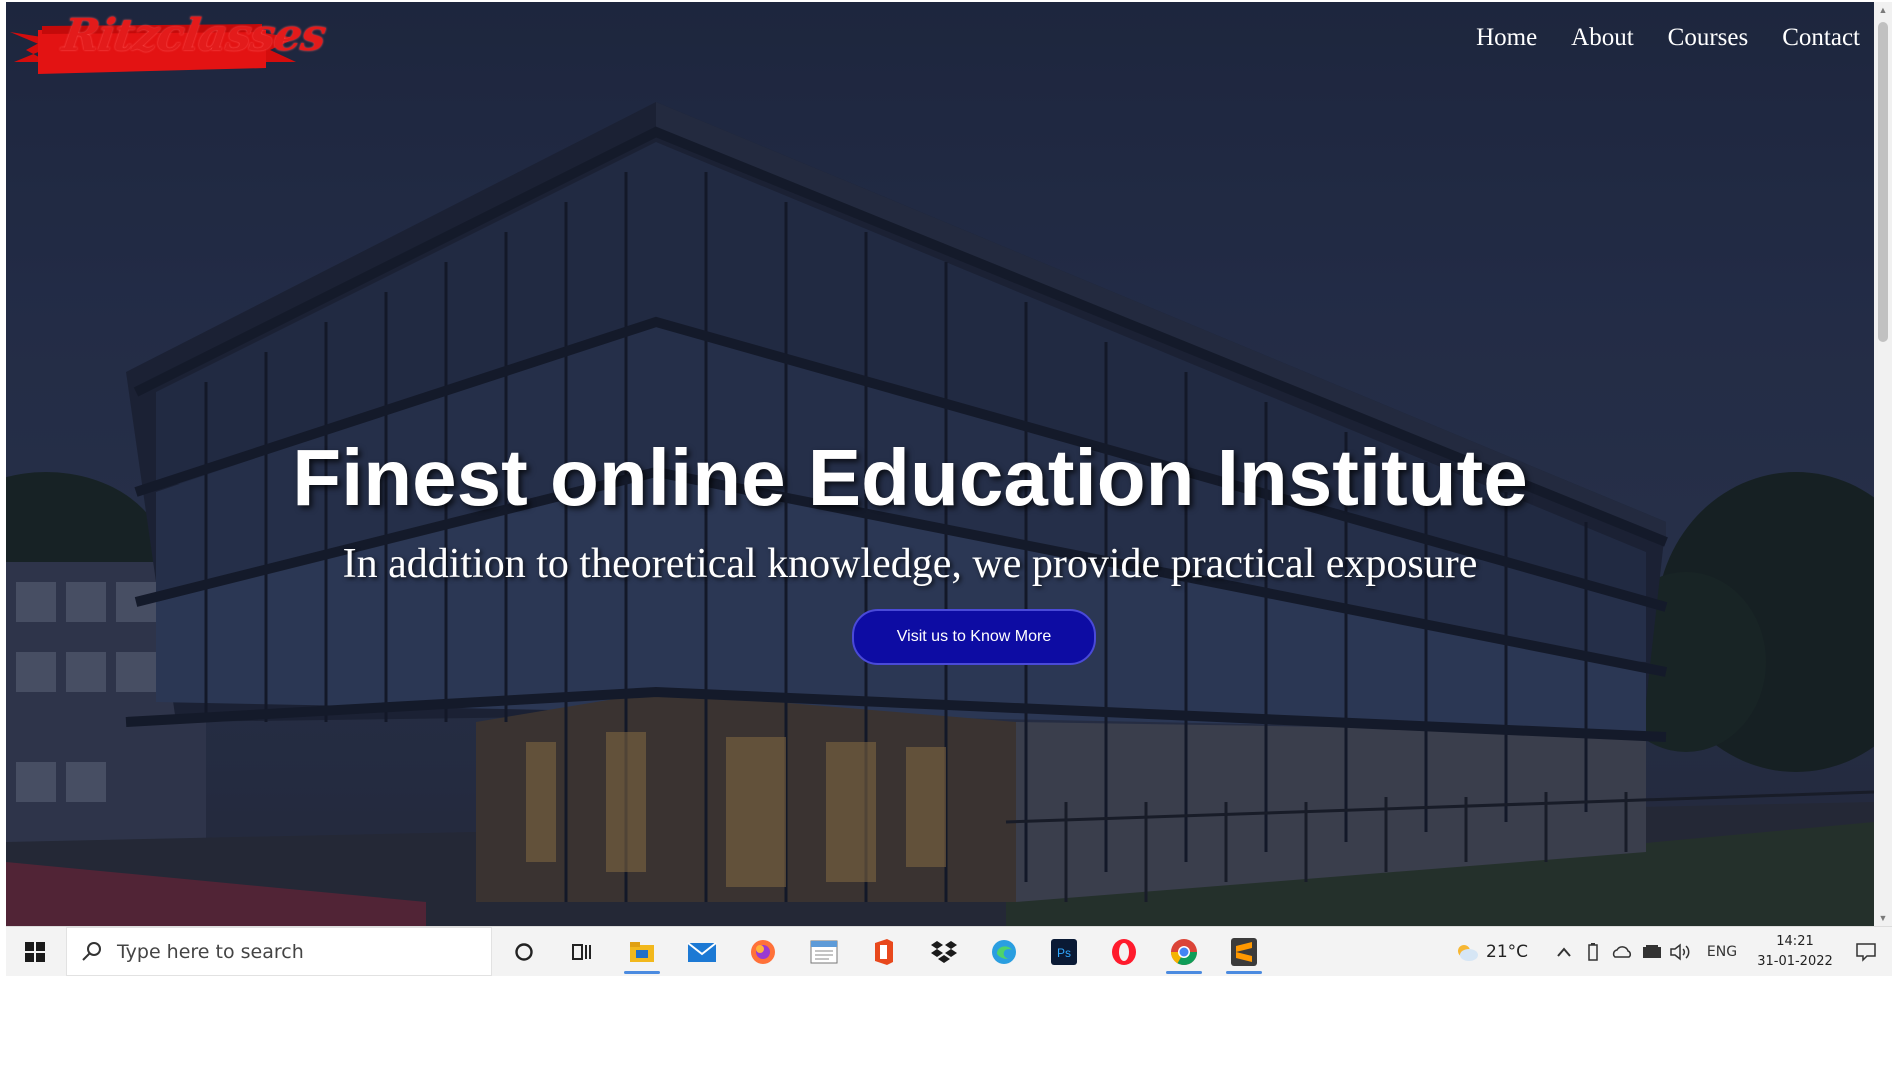 The width and height of the screenshot is (1897, 1074). I want to click on search-icon, so click(91, 951).